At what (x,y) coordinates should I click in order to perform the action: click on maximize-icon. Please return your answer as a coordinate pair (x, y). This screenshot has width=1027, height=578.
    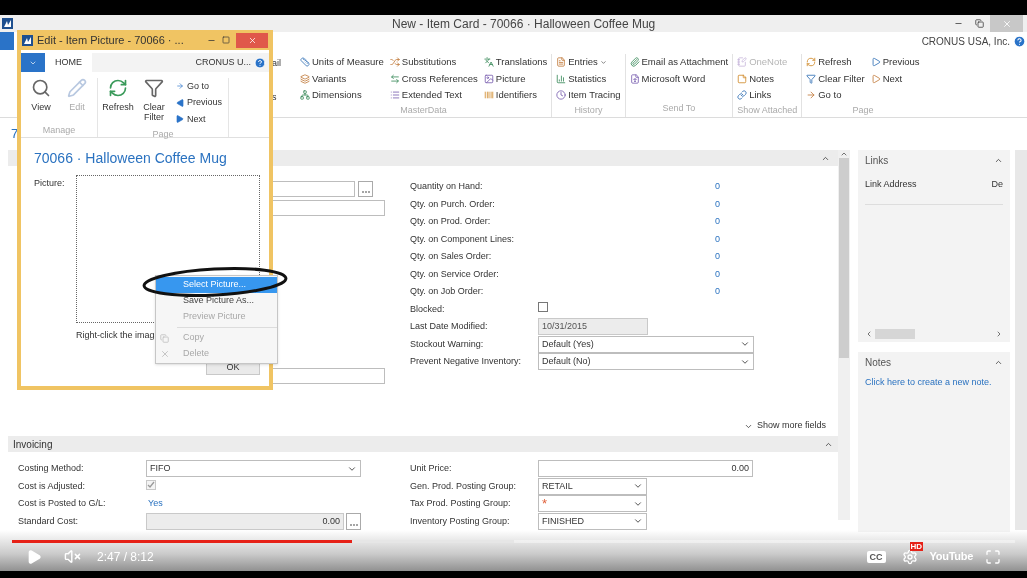
    Looking at the image, I should click on (226, 40).